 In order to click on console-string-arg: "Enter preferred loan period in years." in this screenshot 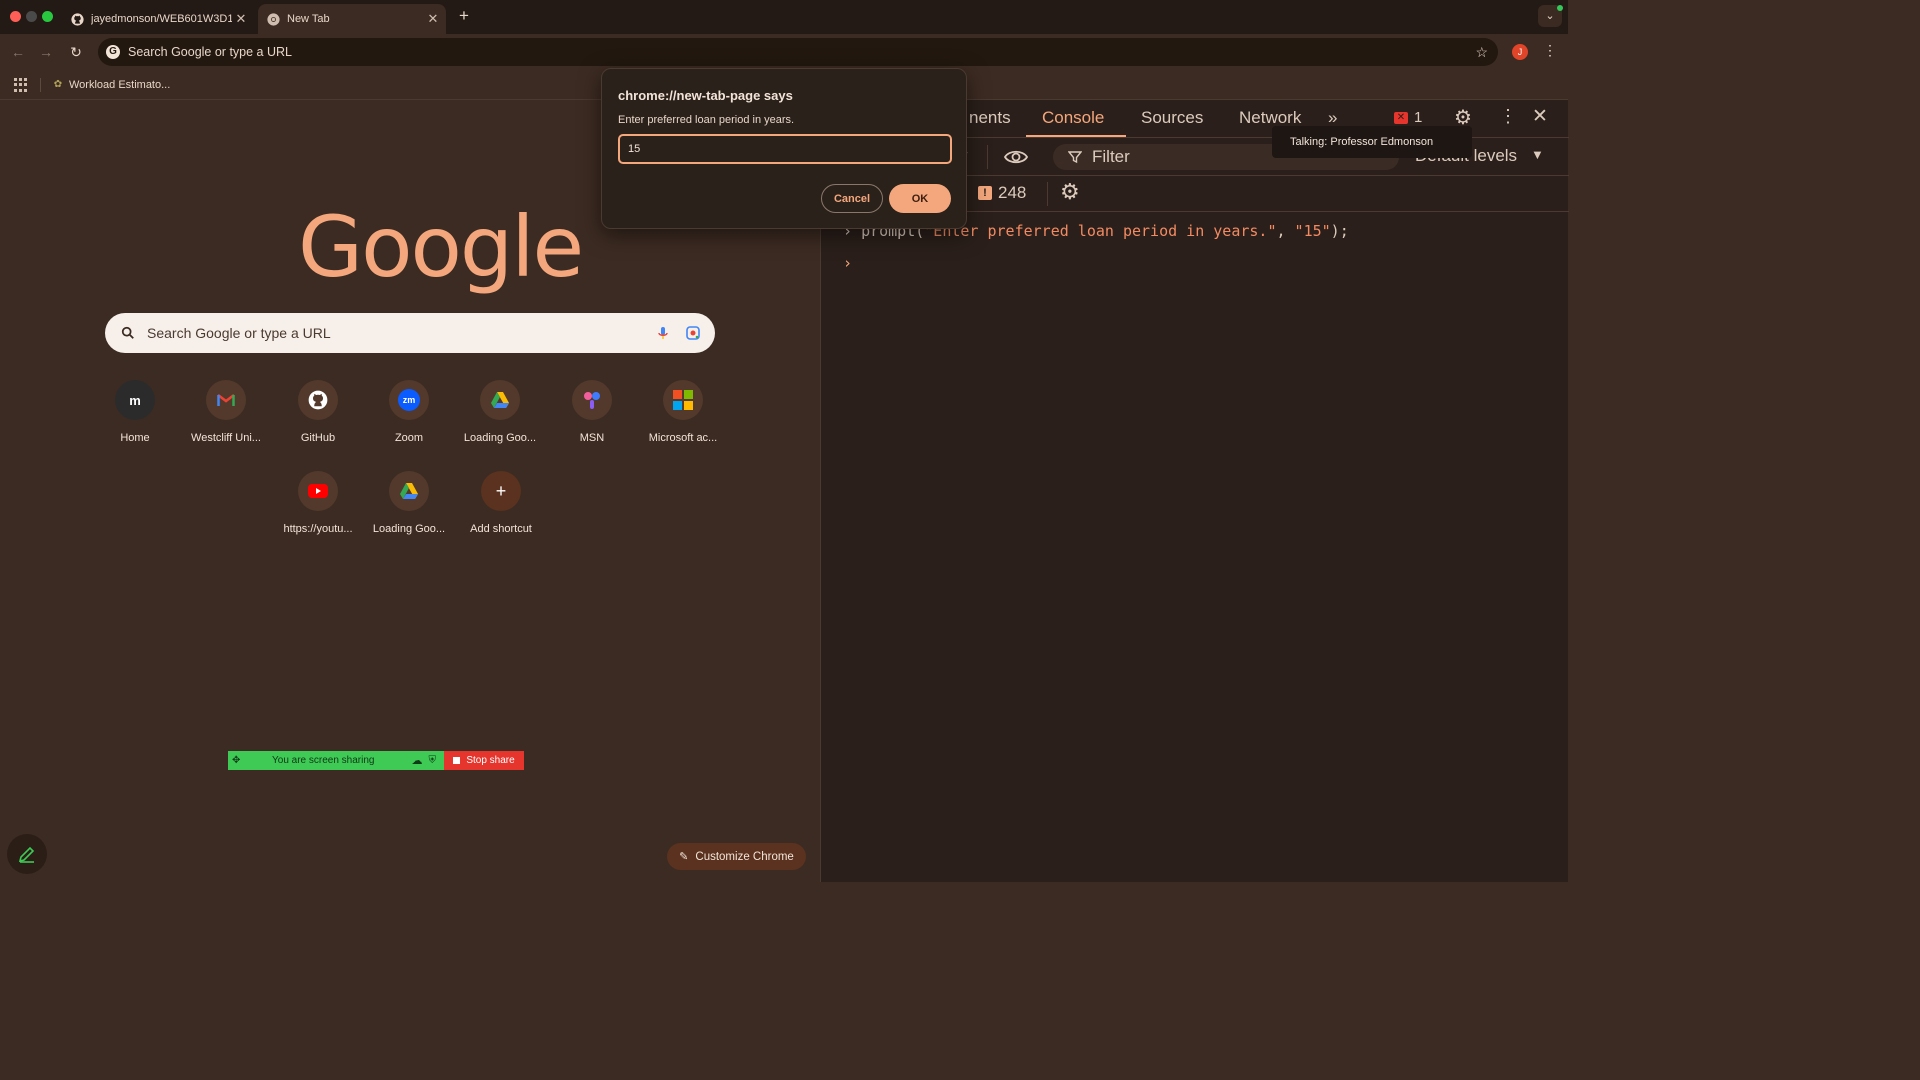, I will do `click(1100, 231)`.